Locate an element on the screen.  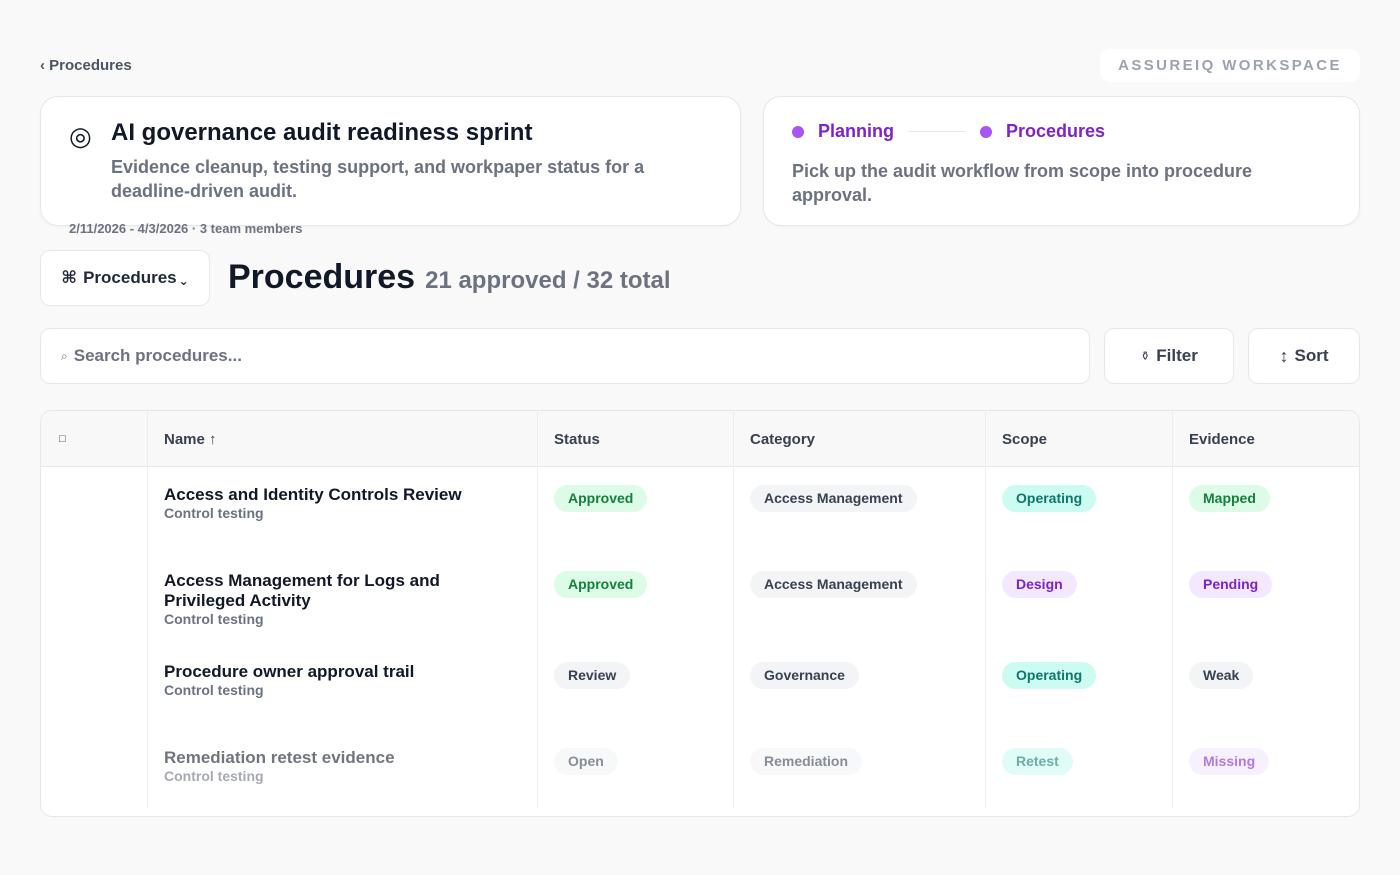
search-icon: ⌕ is located at coordinates (64, 355).